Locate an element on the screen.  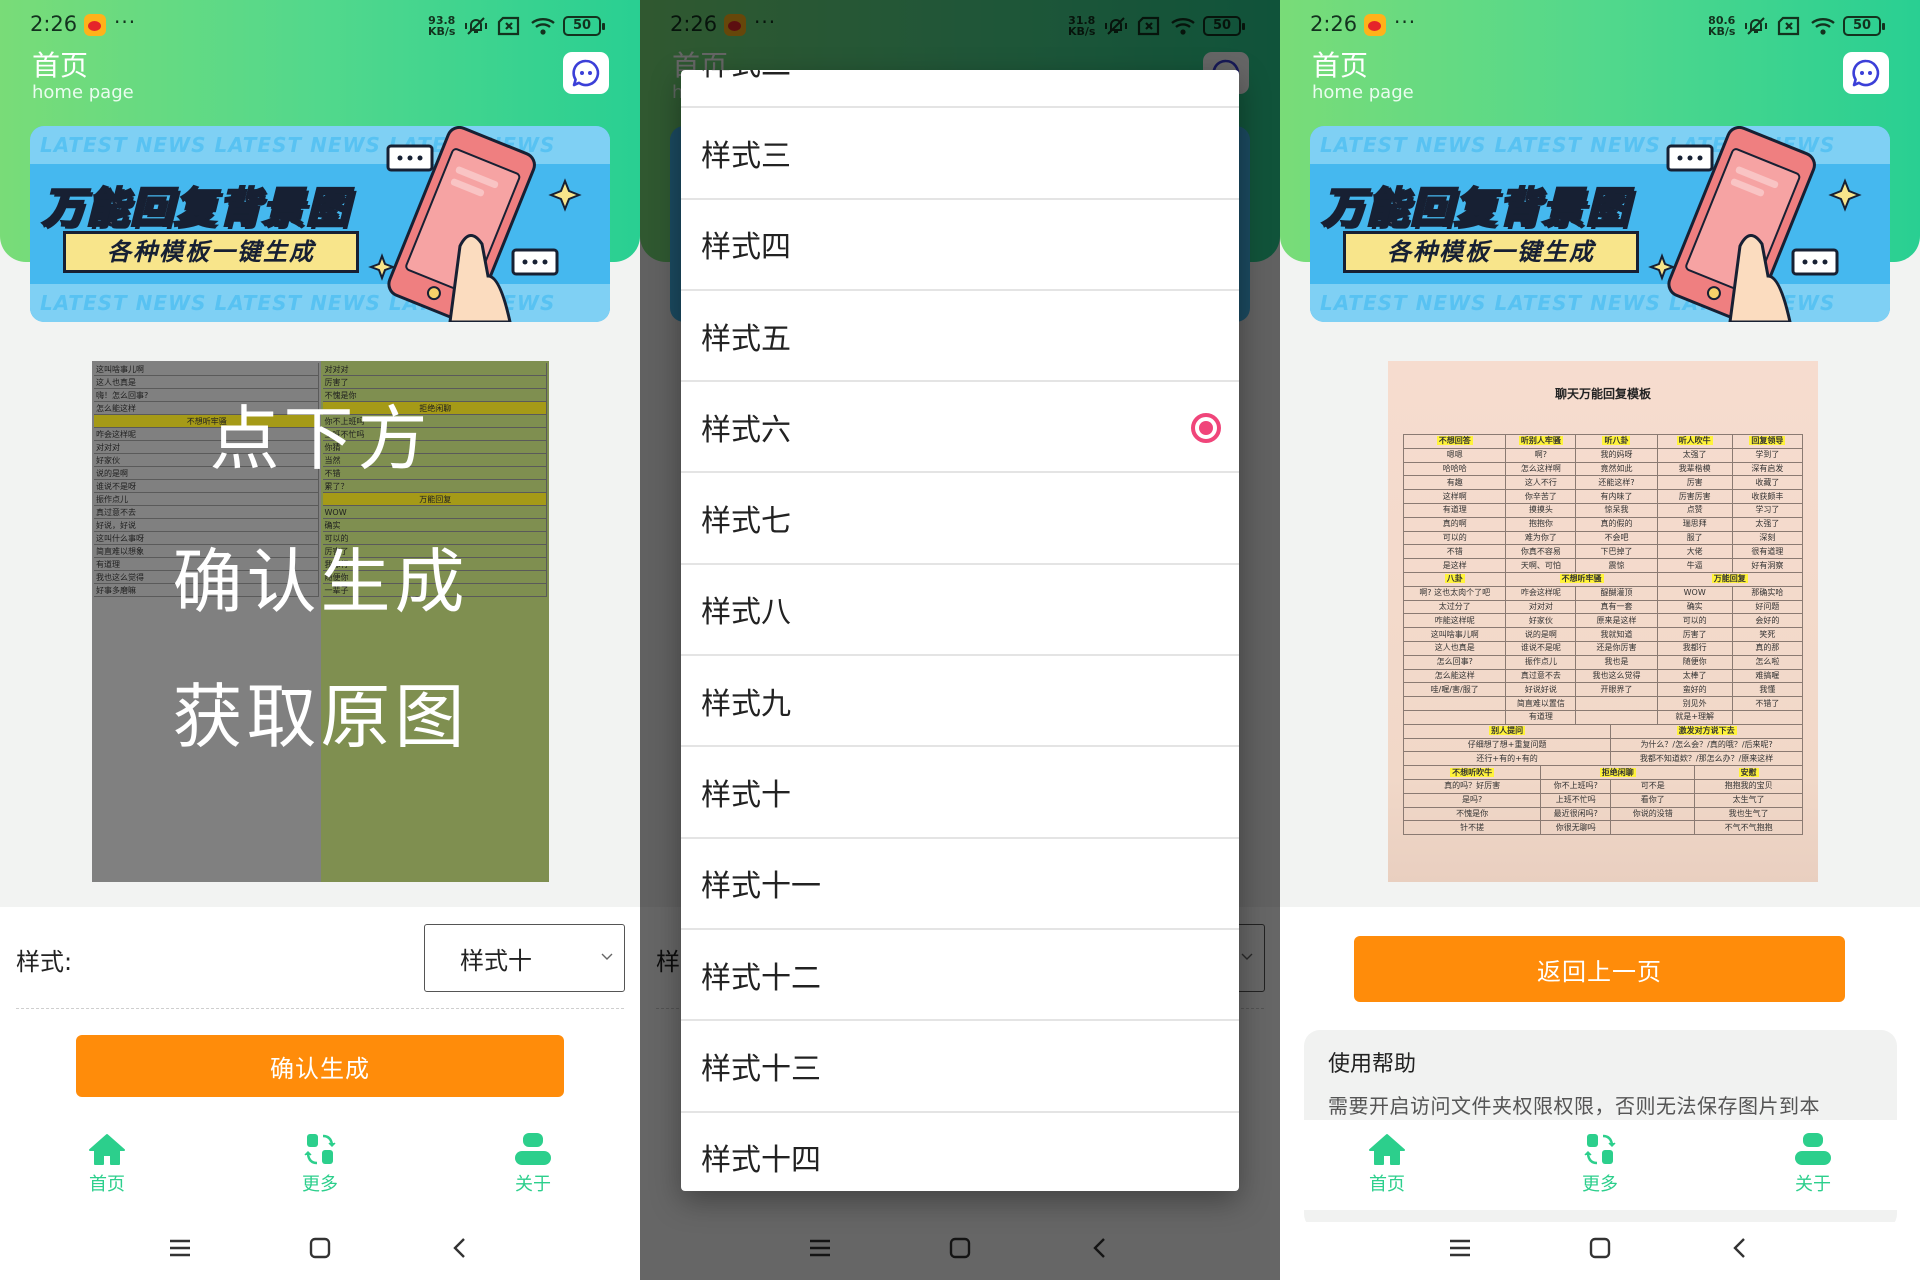
status-bar: 2:26 ··· 80.6 KB/s 50 is located at coordinates (1600, 25).